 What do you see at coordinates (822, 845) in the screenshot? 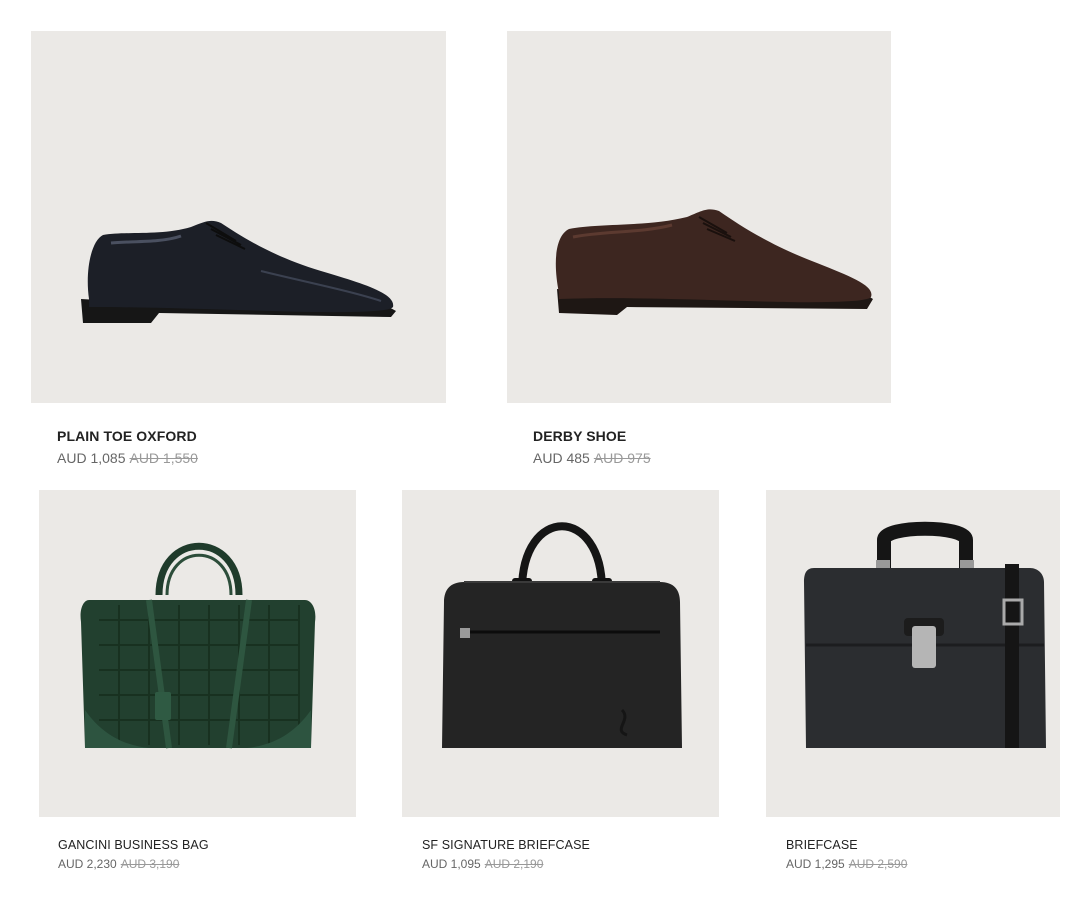
I see `product-name: BRIEFCASE` at bounding box center [822, 845].